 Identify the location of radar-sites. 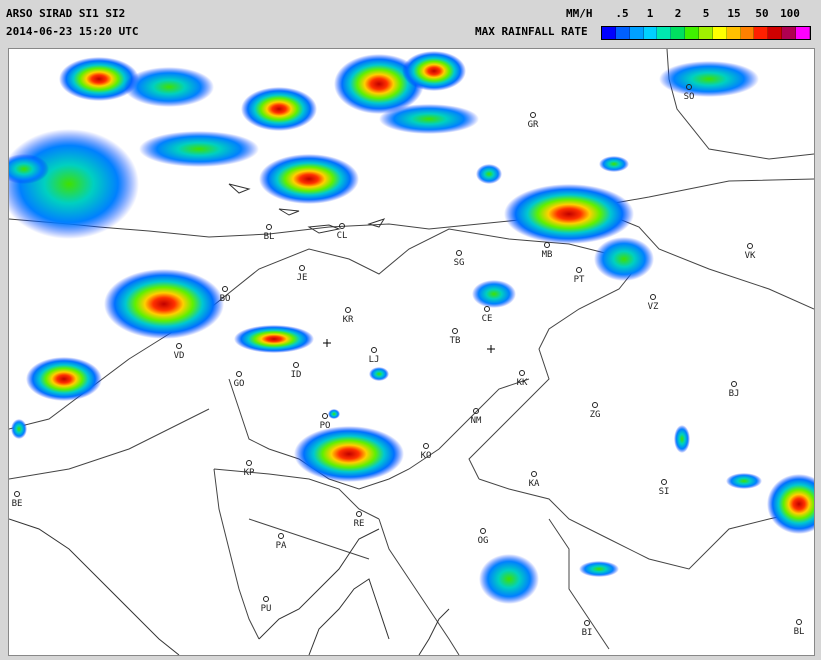
(409, 346).